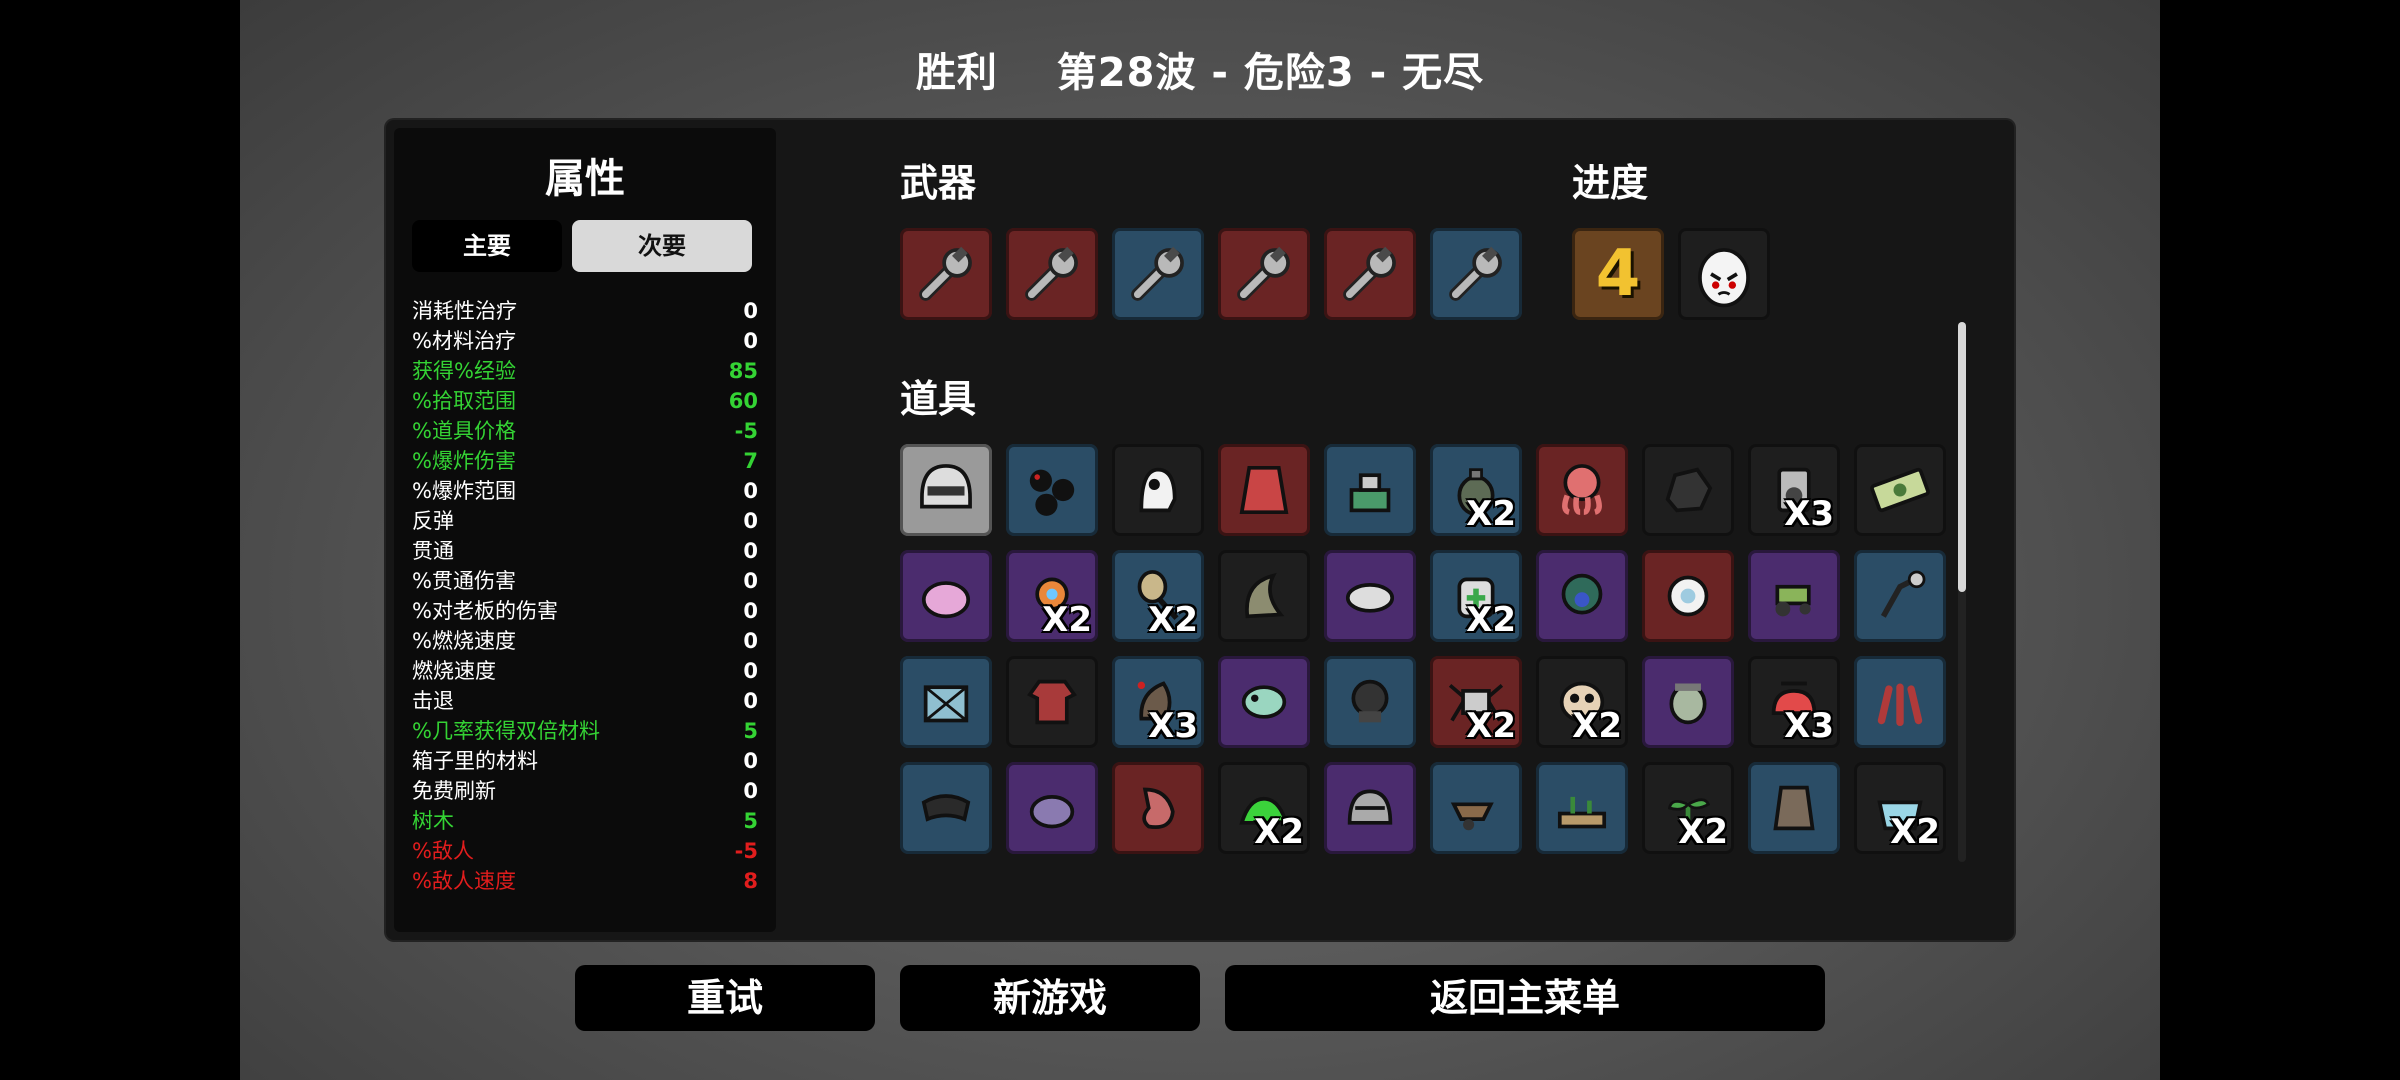  I want to click on weapons-label: 武器, so click(938, 183).